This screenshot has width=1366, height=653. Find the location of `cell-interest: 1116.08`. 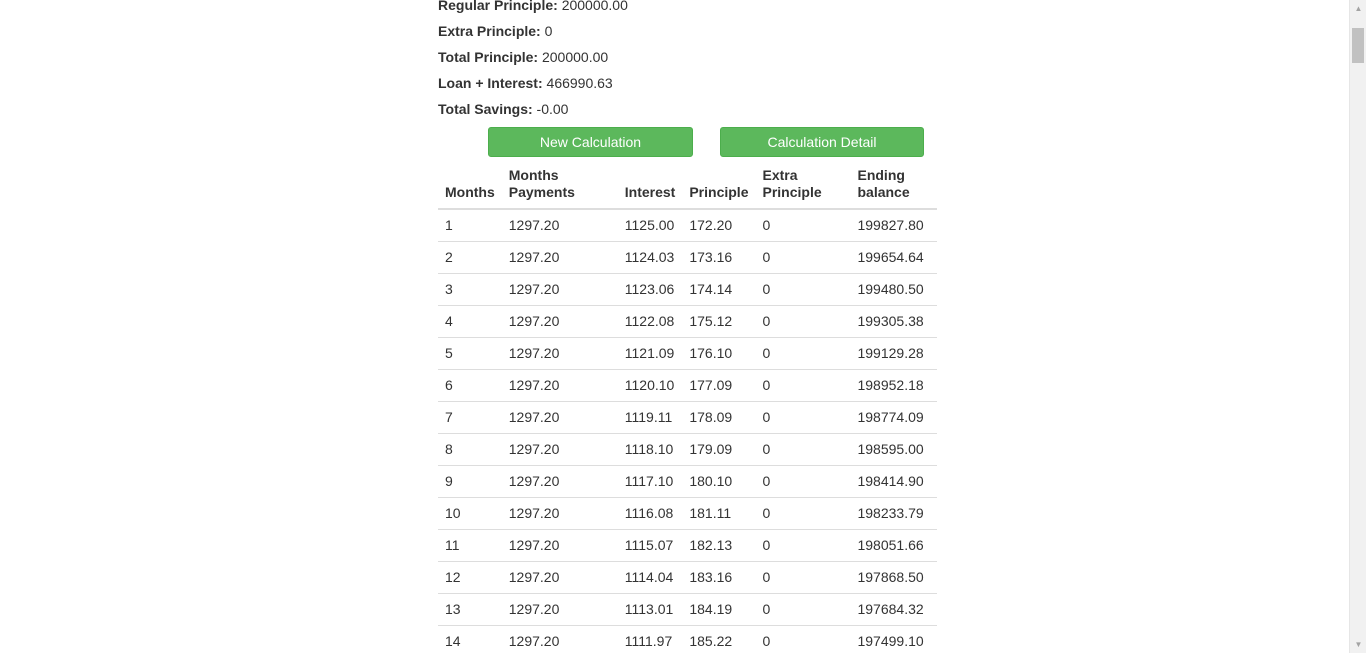

cell-interest: 1116.08 is located at coordinates (650, 513).